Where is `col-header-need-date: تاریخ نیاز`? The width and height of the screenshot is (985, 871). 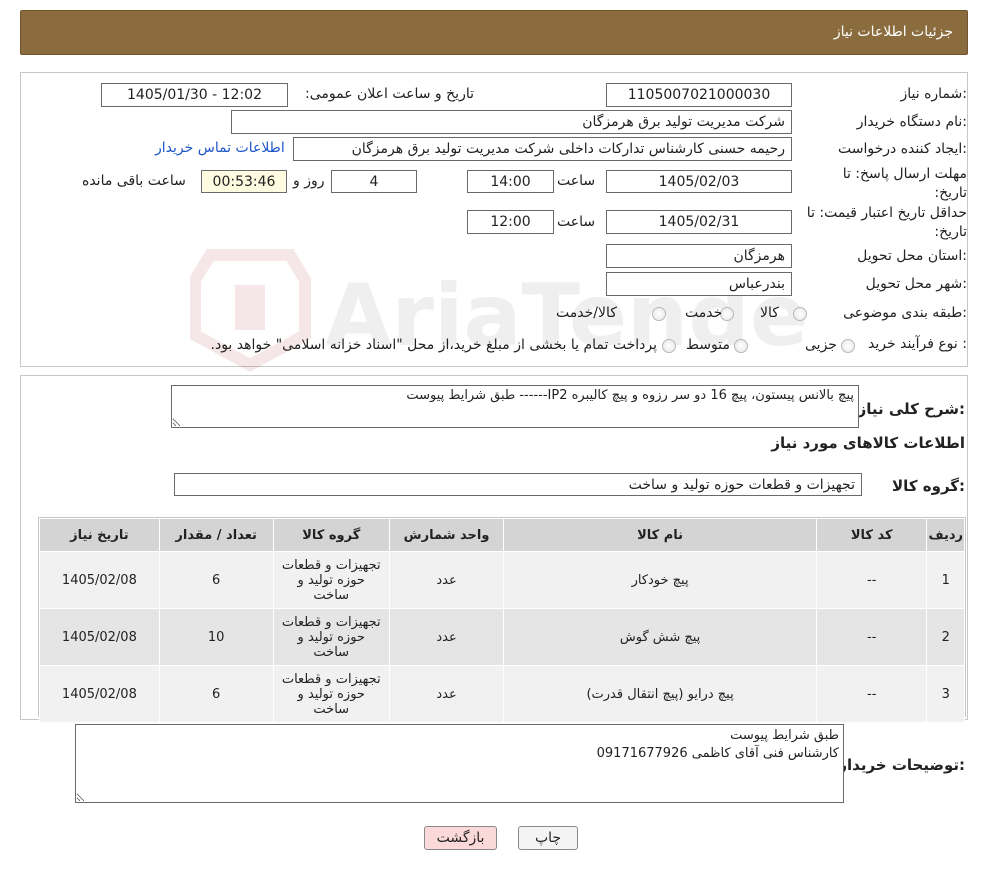
col-header-need-date: تاریخ نیاز is located at coordinates (99, 535).